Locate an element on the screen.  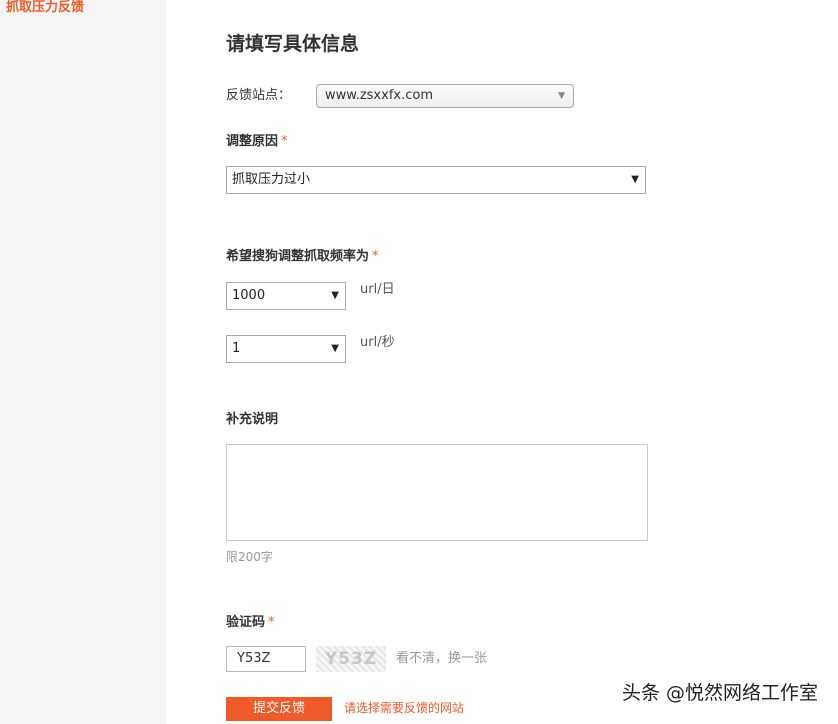
error-hint: 请选择需要反馈的网站 is located at coordinates (404, 708).